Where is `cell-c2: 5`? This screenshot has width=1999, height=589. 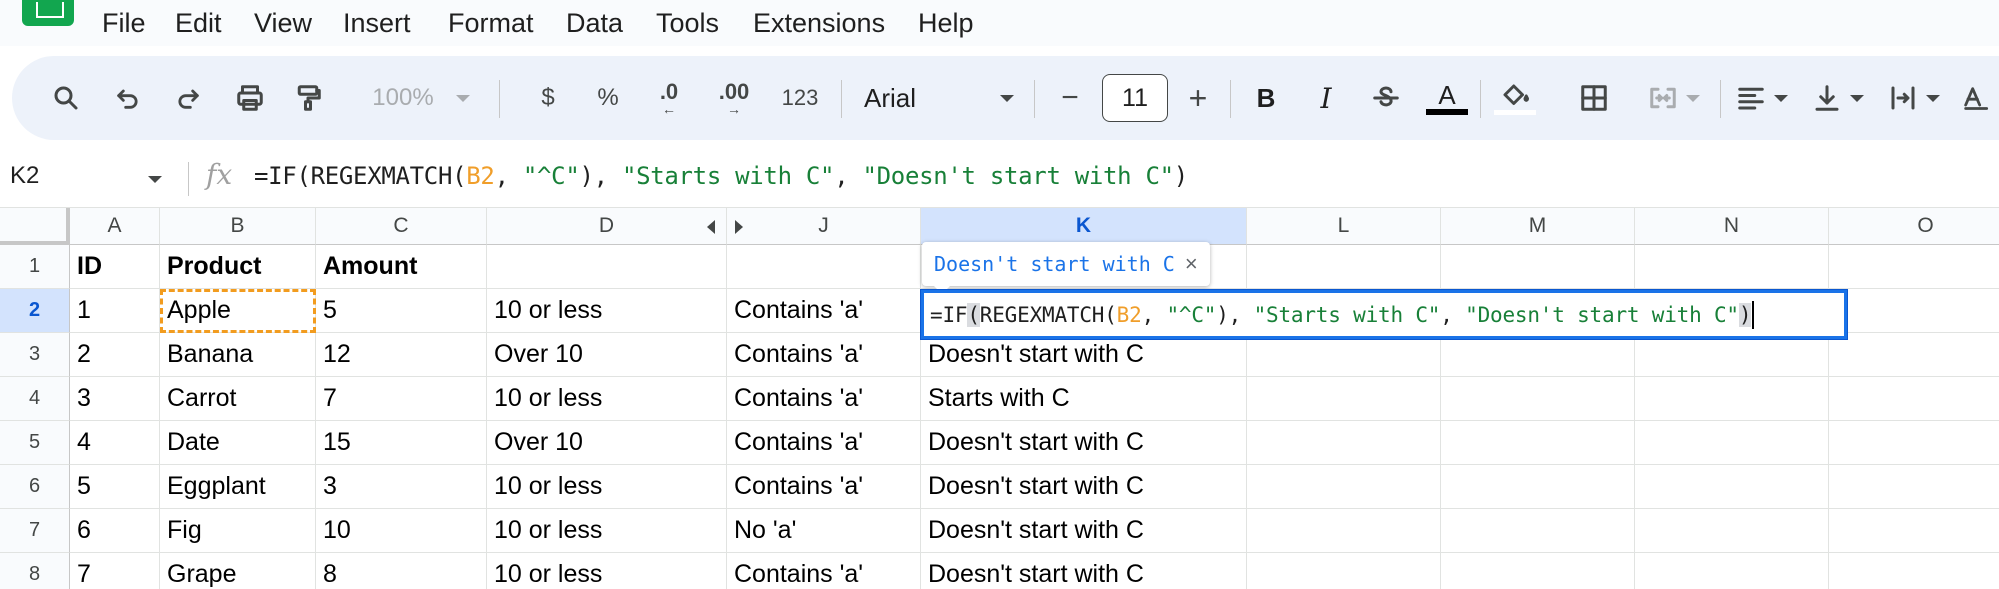
cell-c2: 5 is located at coordinates (401, 311).